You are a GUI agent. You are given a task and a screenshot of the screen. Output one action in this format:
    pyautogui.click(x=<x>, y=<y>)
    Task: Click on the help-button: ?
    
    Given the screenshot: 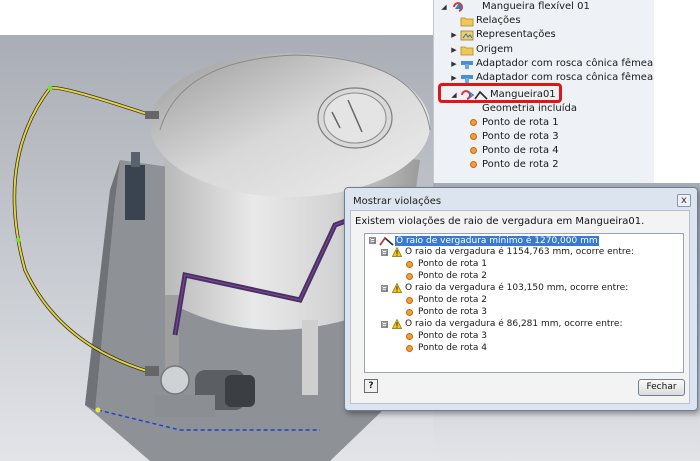 What is the action you would take?
    pyautogui.click(x=371, y=386)
    